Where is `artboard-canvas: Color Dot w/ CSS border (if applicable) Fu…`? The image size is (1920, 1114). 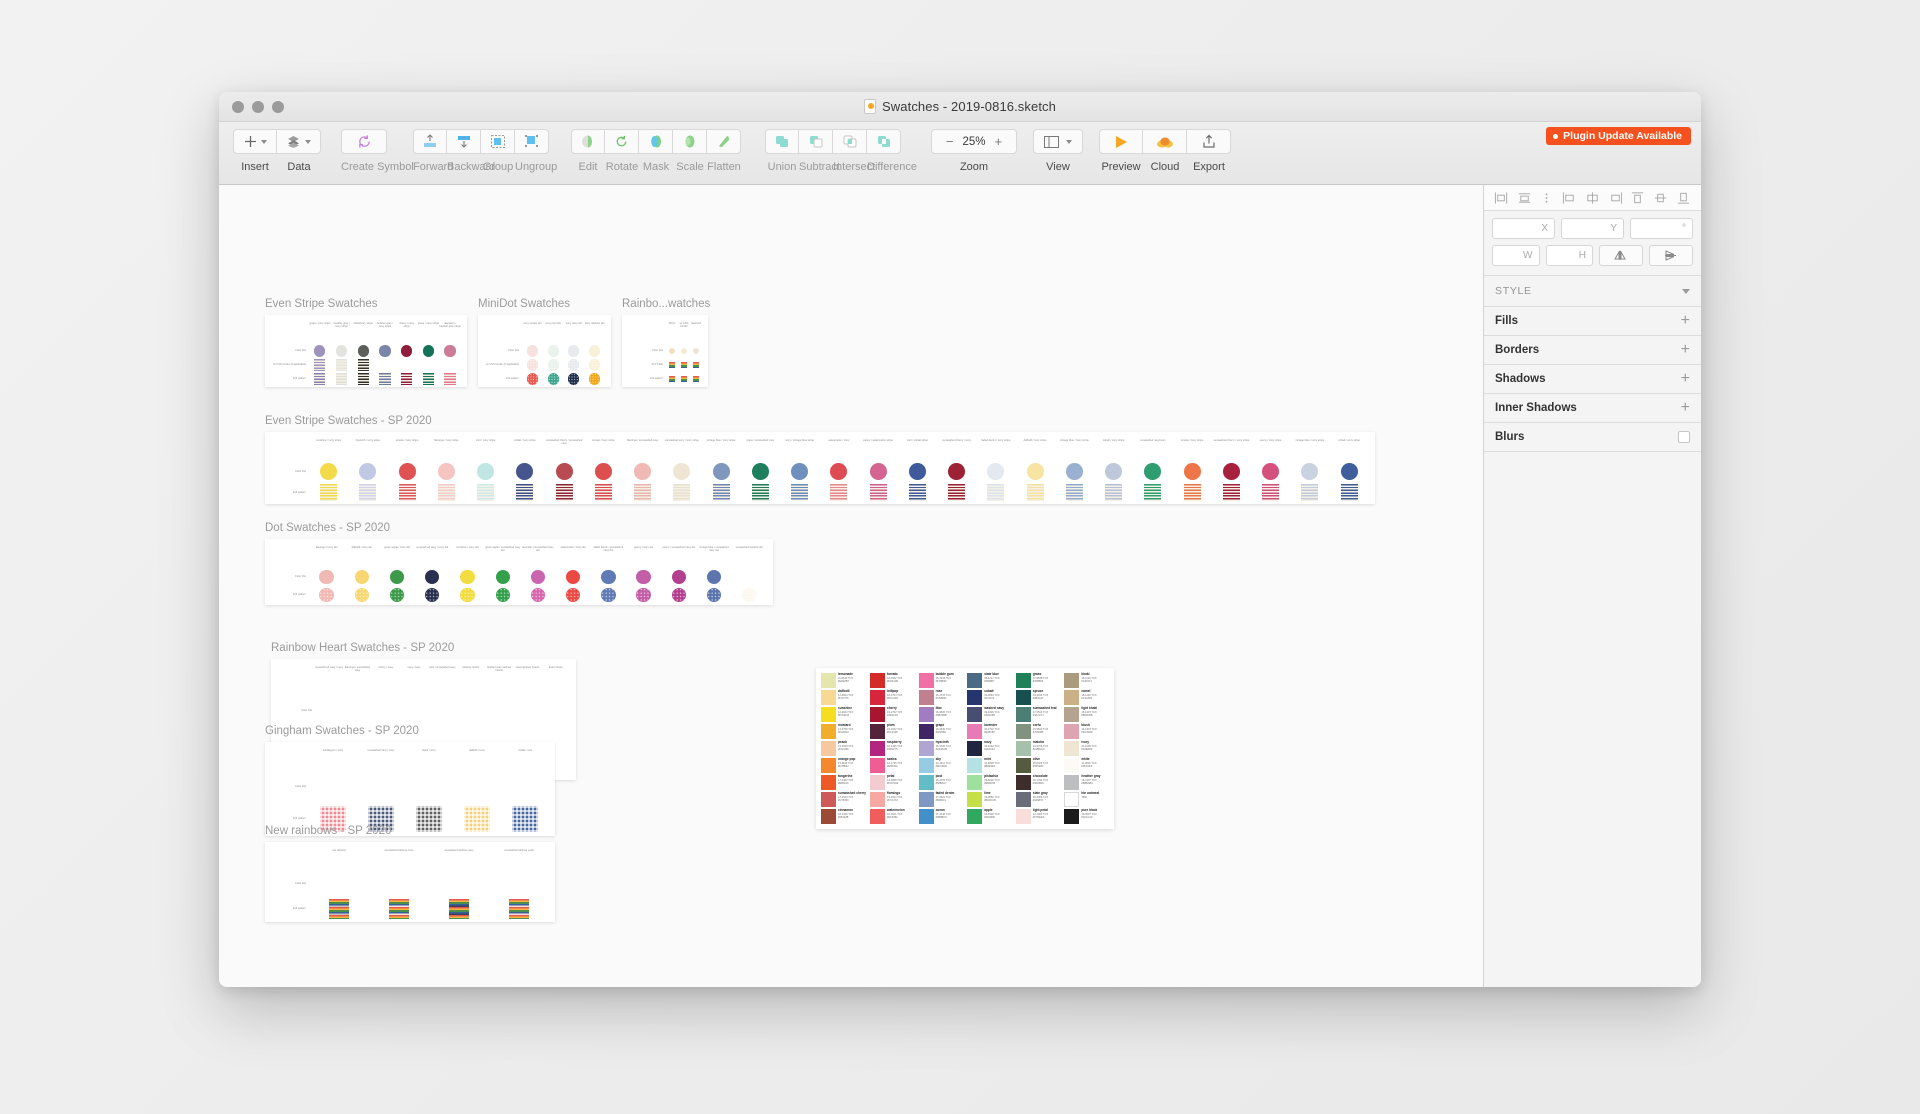 artboard-canvas: Color Dot w/ CSS border (if applicable) Fu… is located at coordinates (544, 351).